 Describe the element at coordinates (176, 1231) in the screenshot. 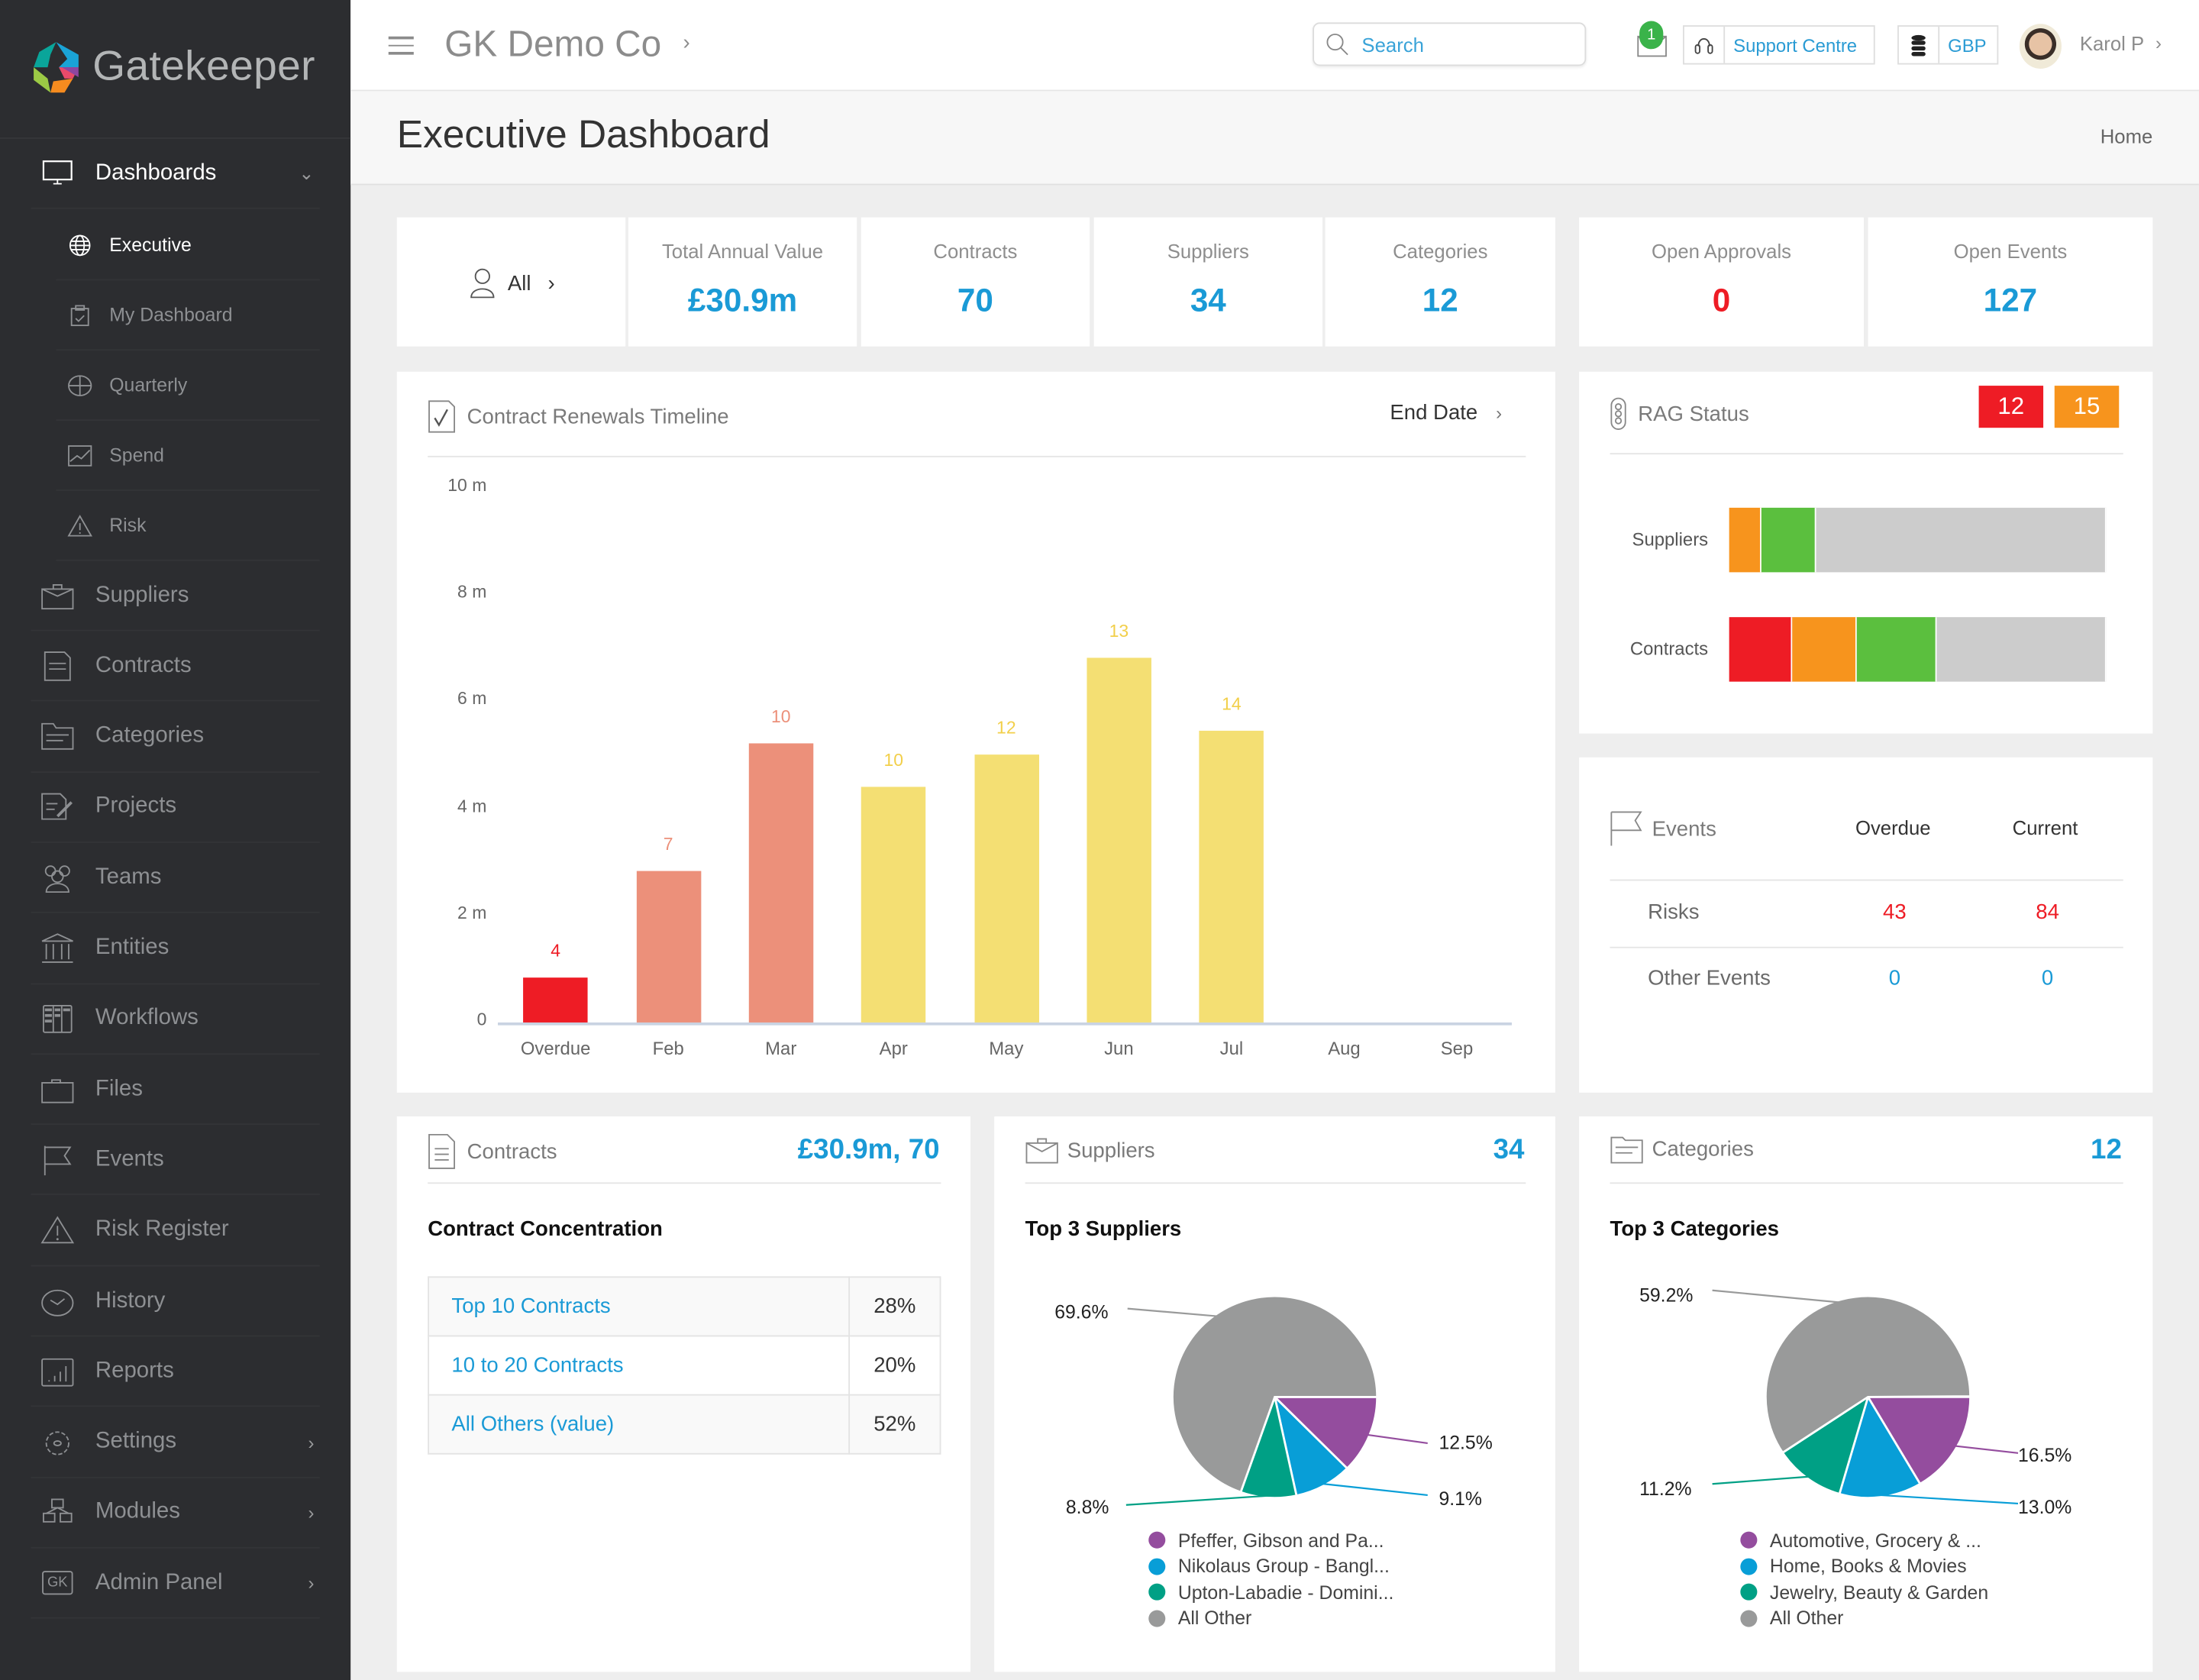

I see `sidebar-item-risk-register: Risk Register` at that location.